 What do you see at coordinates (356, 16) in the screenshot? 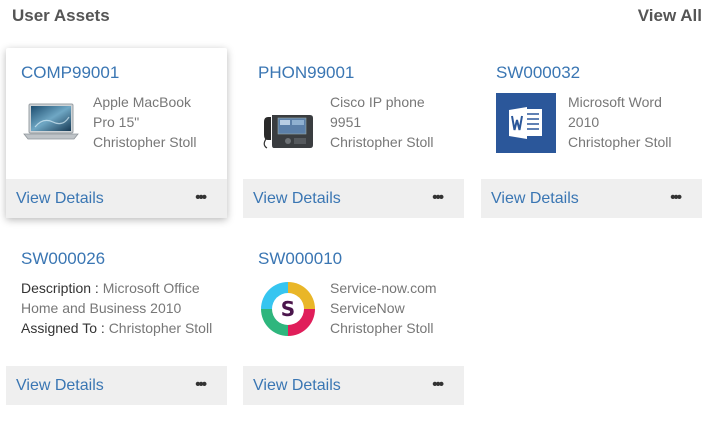
I see `section-header: User Assets View All` at bounding box center [356, 16].